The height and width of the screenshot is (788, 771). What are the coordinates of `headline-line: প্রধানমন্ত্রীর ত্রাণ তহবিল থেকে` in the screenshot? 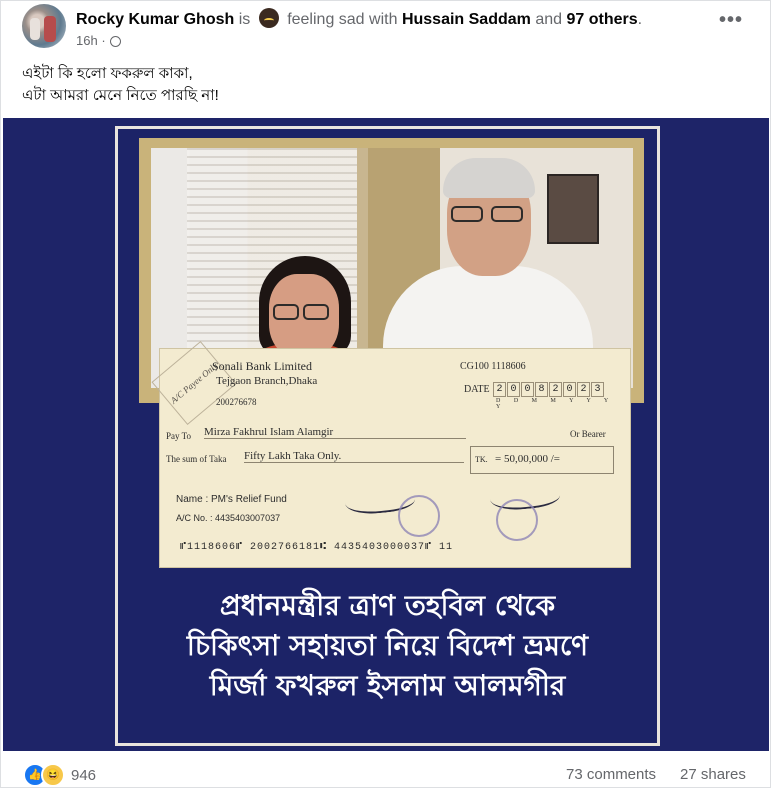 It's located at (387, 605).